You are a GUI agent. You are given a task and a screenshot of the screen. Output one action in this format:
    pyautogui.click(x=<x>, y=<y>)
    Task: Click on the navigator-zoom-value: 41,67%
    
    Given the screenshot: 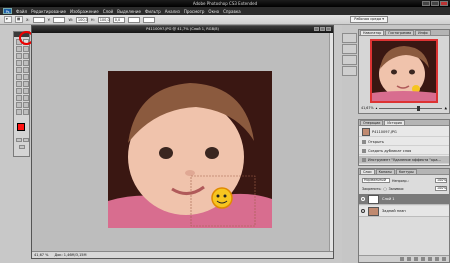 What is the action you would take?
    pyautogui.click(x=367, y=108)
    